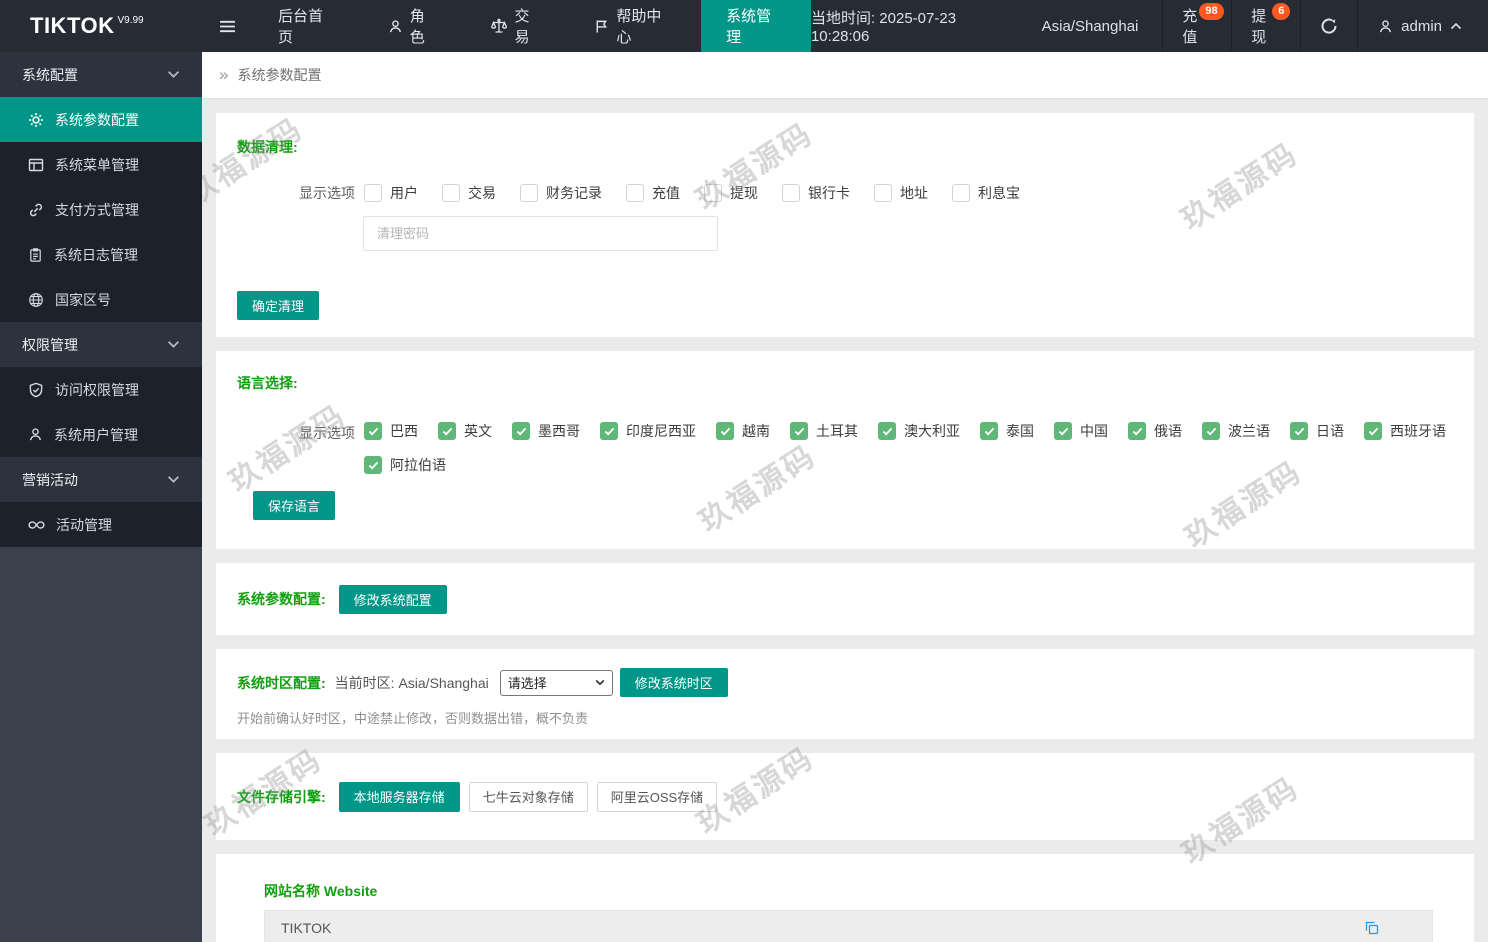 The image size is (1488, 942). I want to click on group-label: 系统配置, so click(50, 74).